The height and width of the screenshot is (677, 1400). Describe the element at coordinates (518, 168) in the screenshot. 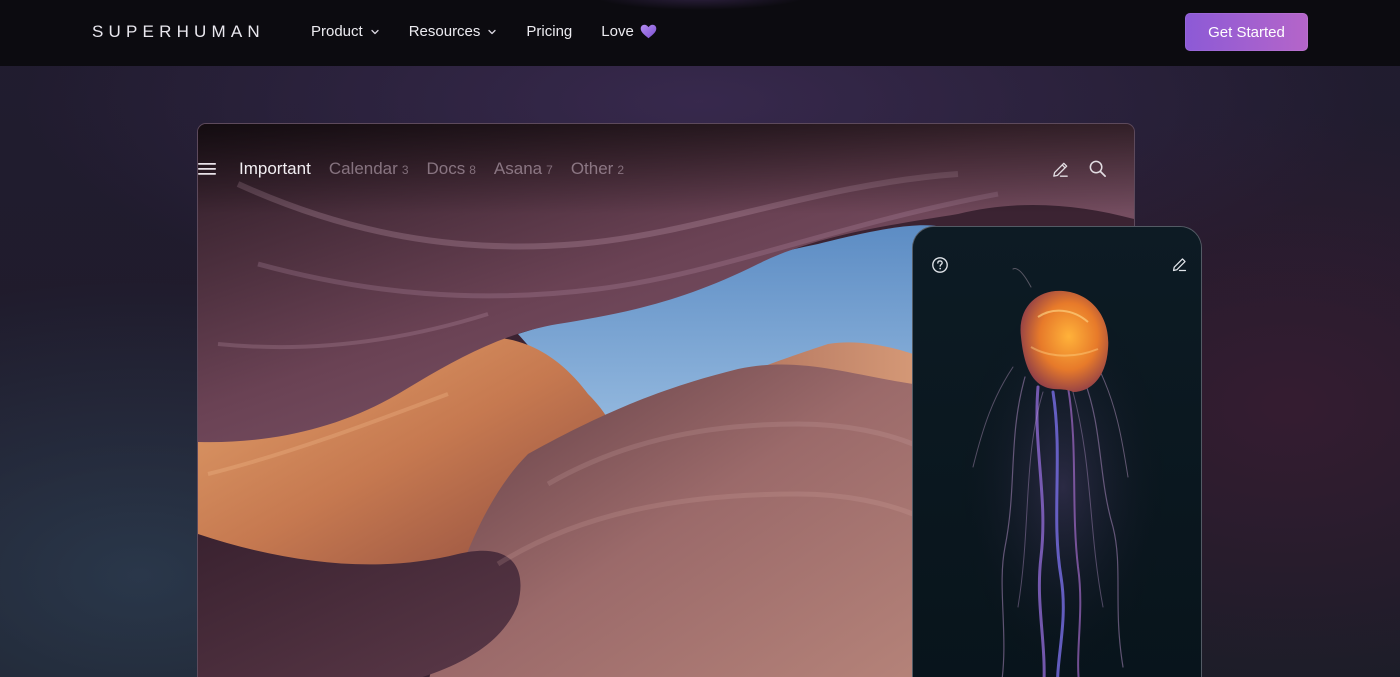

I see `tab-asana-label: Asana` at that location.